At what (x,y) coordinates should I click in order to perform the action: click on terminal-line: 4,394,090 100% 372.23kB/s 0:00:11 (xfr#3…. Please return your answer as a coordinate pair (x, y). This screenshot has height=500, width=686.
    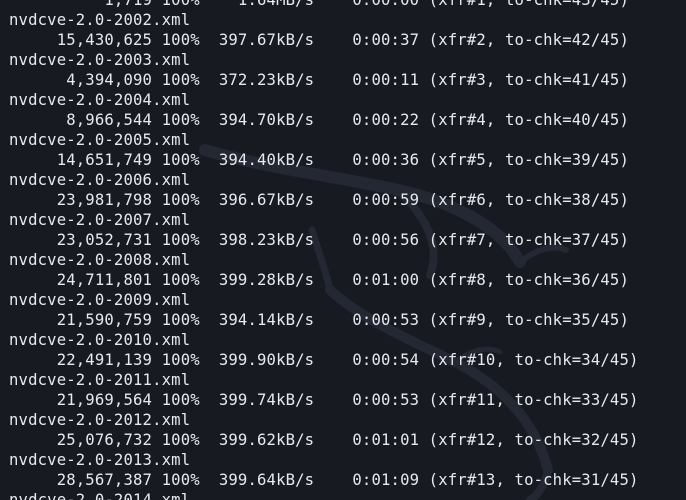
    Looking at the image, I should click on (319, 80).